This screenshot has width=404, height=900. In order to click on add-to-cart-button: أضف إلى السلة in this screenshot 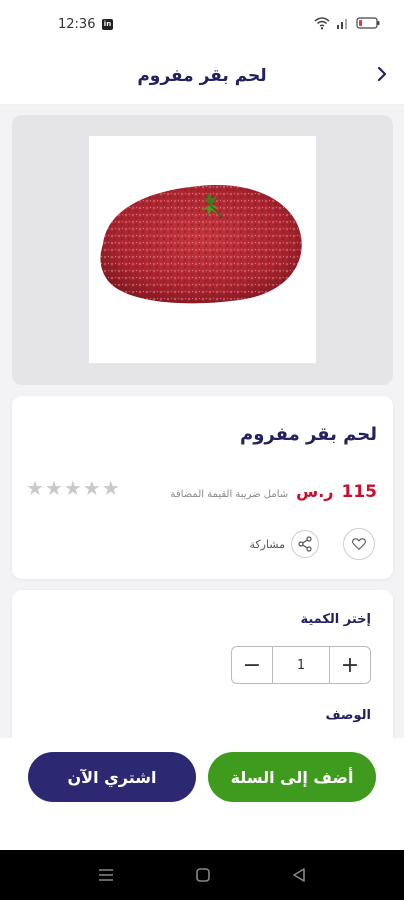, I will do `click(292, 777)`.